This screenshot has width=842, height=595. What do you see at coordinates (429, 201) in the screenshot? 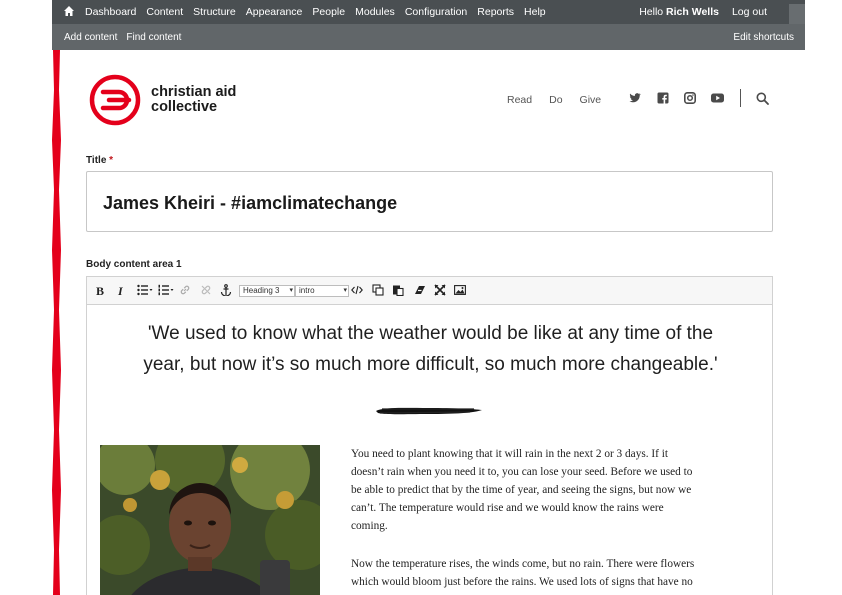
I see `title-input: James Kheiri - #iamclimatechange` at bounding box center [429, 201].